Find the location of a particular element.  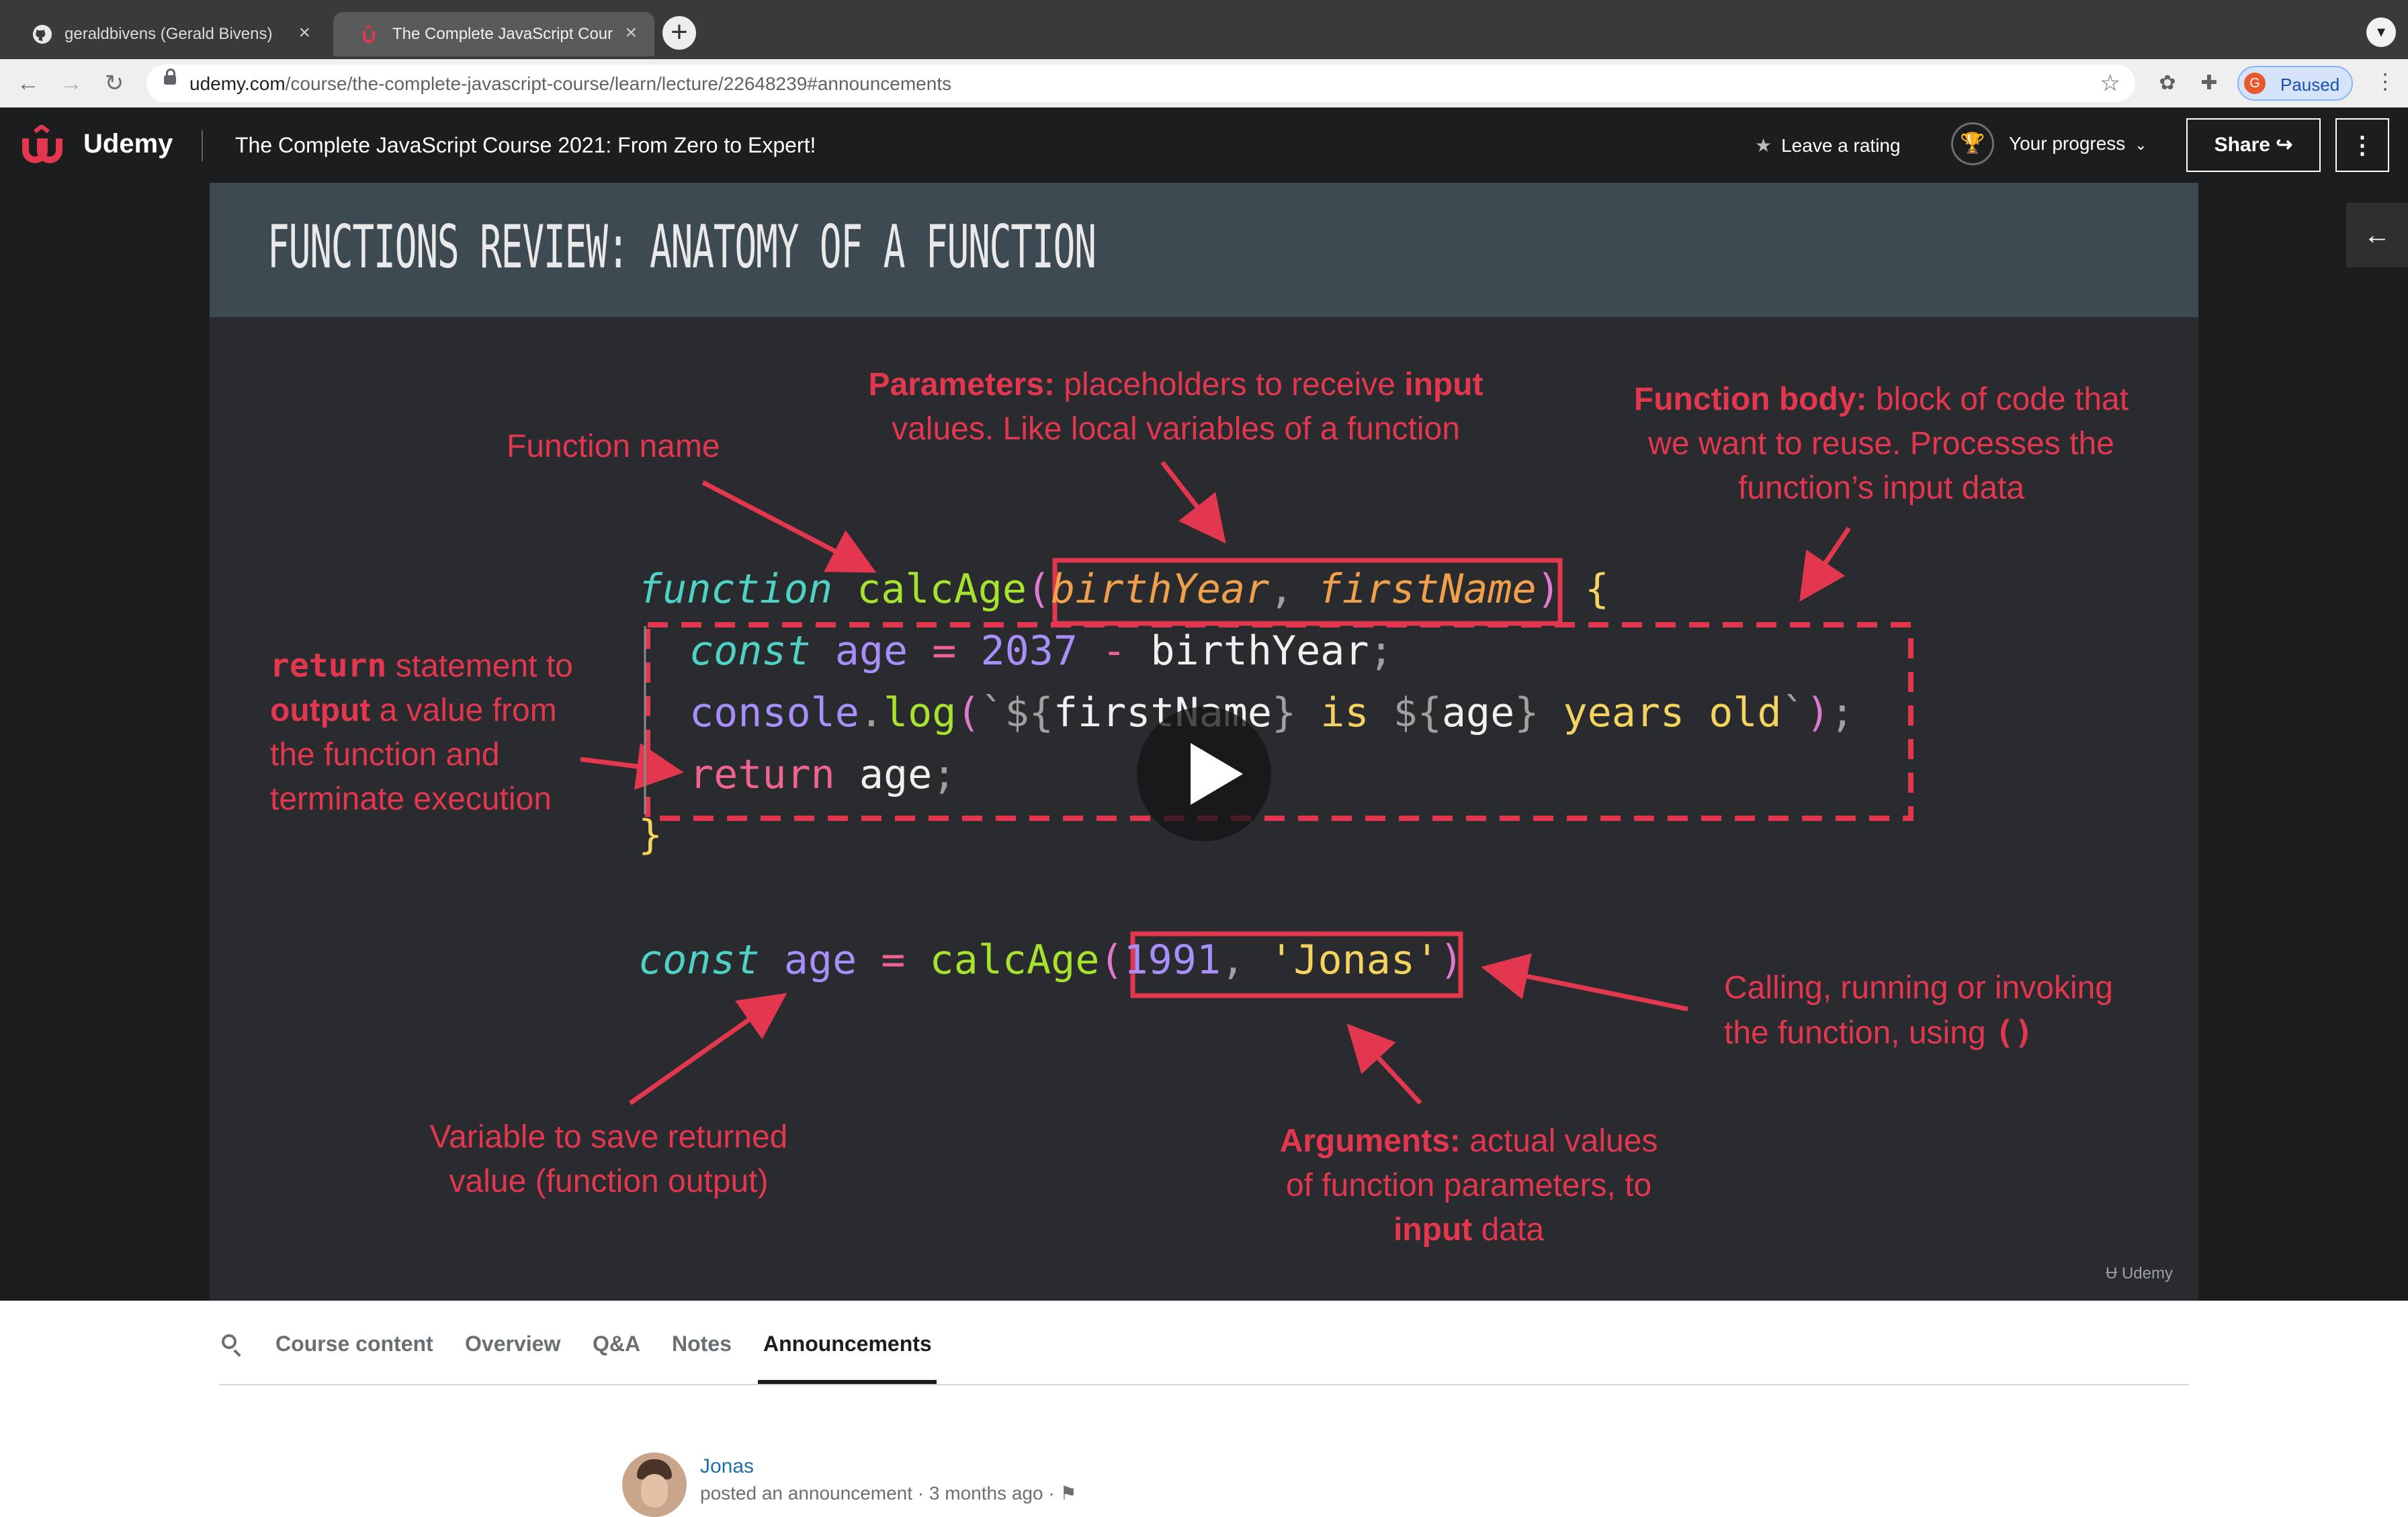

udemy-logo-text: Udemy is located at coordinates (128, 144).